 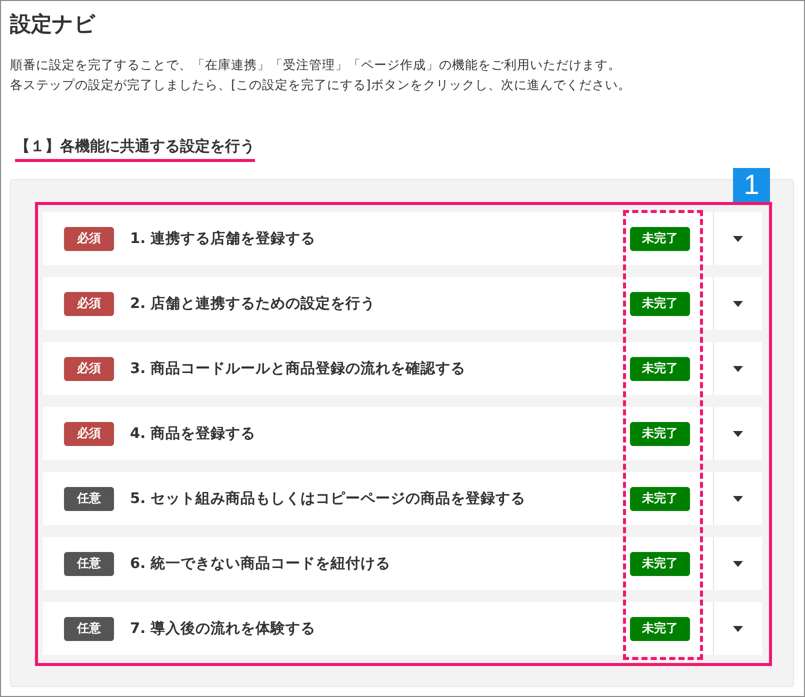 I want to click on step-row: 必須 3. 商品コードルールと商品登録の流れを確認する 未完了, so click(x=402, y=368).